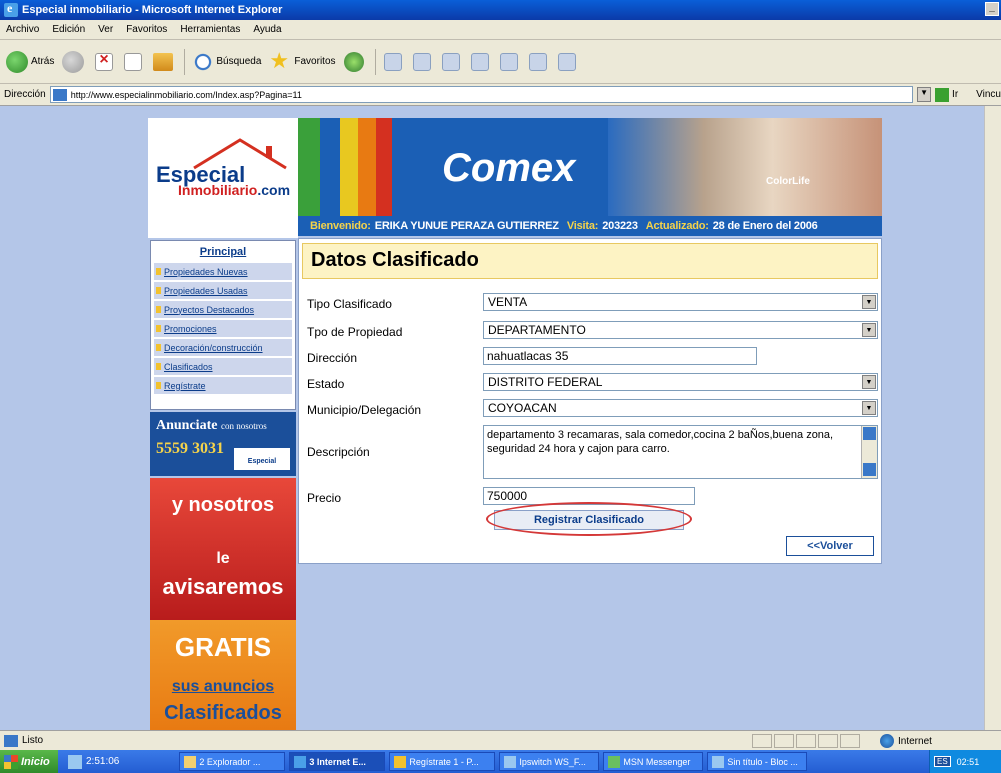 The height and width of the screenshot is (773, 1001). I want to click on go-button: Ir, so click(946, 94).